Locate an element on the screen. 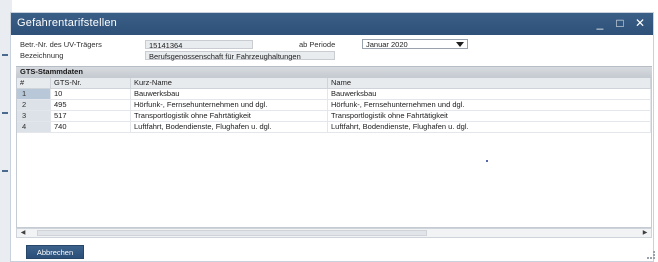 This screenshot has height=262, width=658. row-number: 3 is located at coordinates (34, 116).